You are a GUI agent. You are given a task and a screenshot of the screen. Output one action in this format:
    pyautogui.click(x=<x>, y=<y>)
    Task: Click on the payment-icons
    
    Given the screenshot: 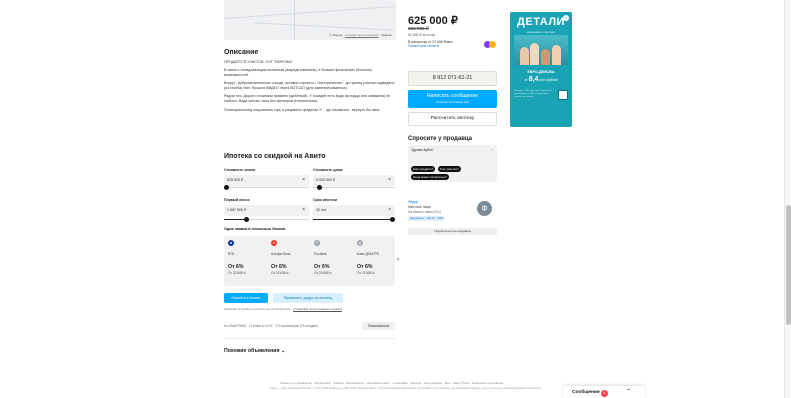 What is the action you would take?
    pyautogui.click(x=490, y=44)
    